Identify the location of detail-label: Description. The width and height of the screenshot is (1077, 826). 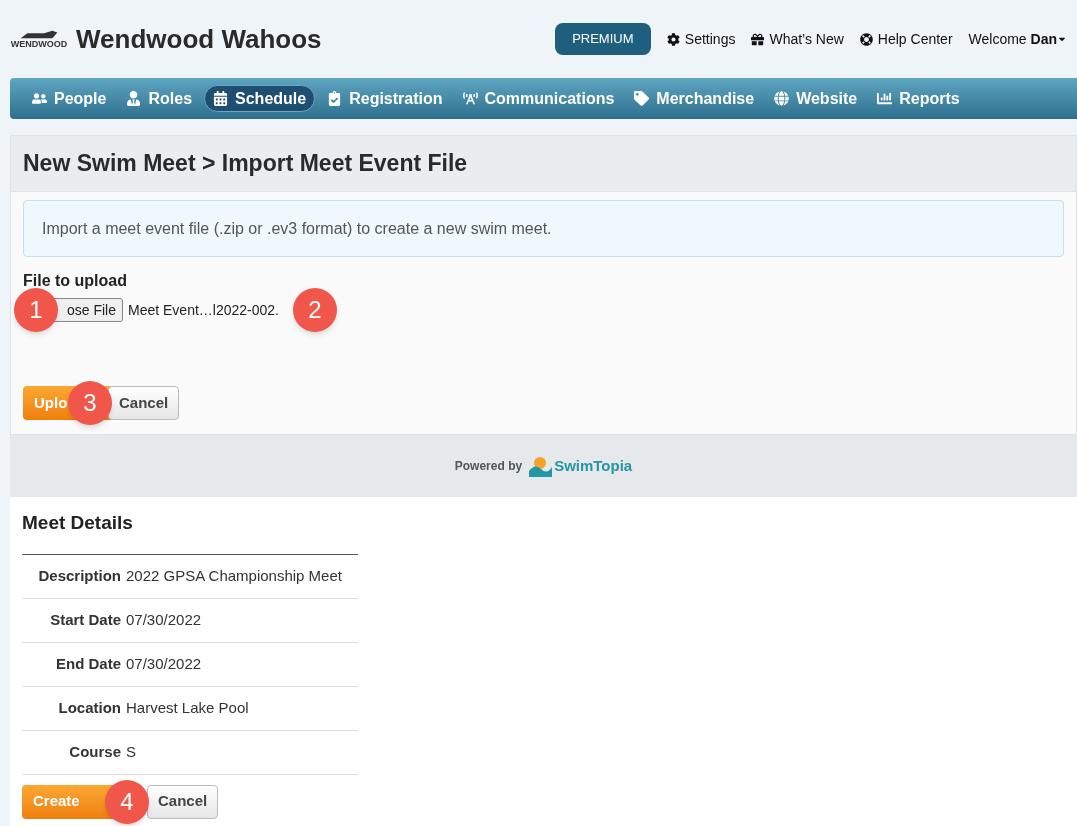
(79, 575).